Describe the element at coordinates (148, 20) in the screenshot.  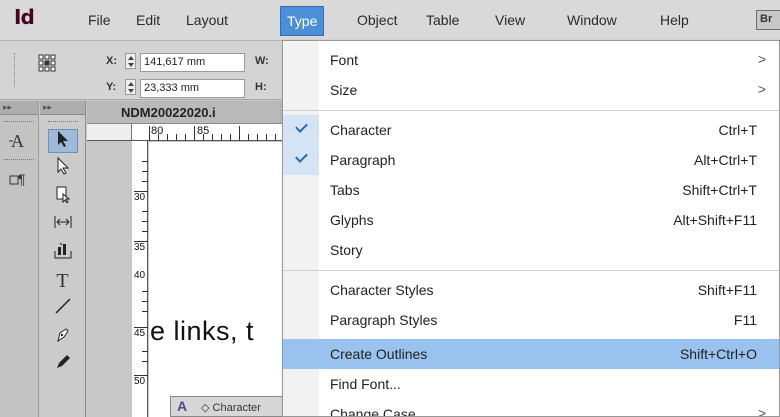
I see `menu-edit: Edit` at that location.